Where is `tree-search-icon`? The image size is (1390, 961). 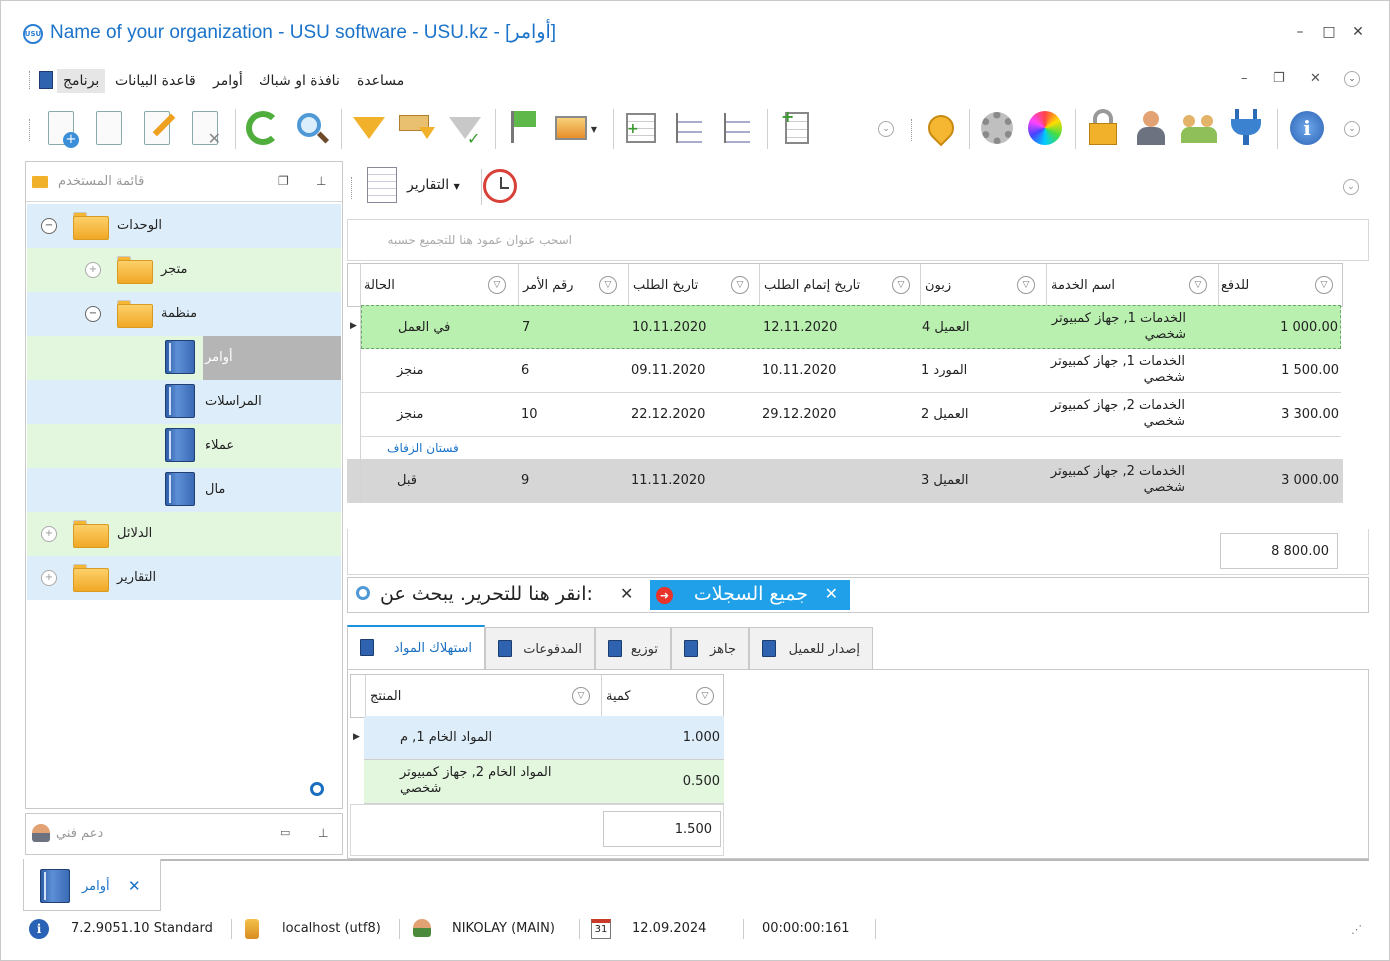
tree-search-icon is located at coordinates (317, 789).